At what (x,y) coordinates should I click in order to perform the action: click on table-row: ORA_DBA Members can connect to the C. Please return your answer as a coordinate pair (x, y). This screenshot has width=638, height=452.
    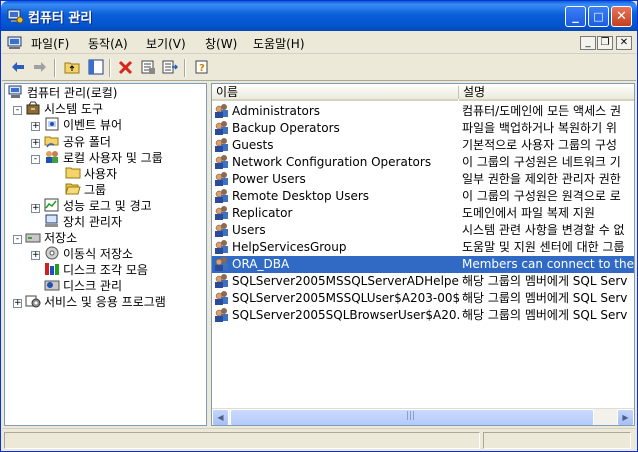
    Looking at the image, I should click on (423, 264).